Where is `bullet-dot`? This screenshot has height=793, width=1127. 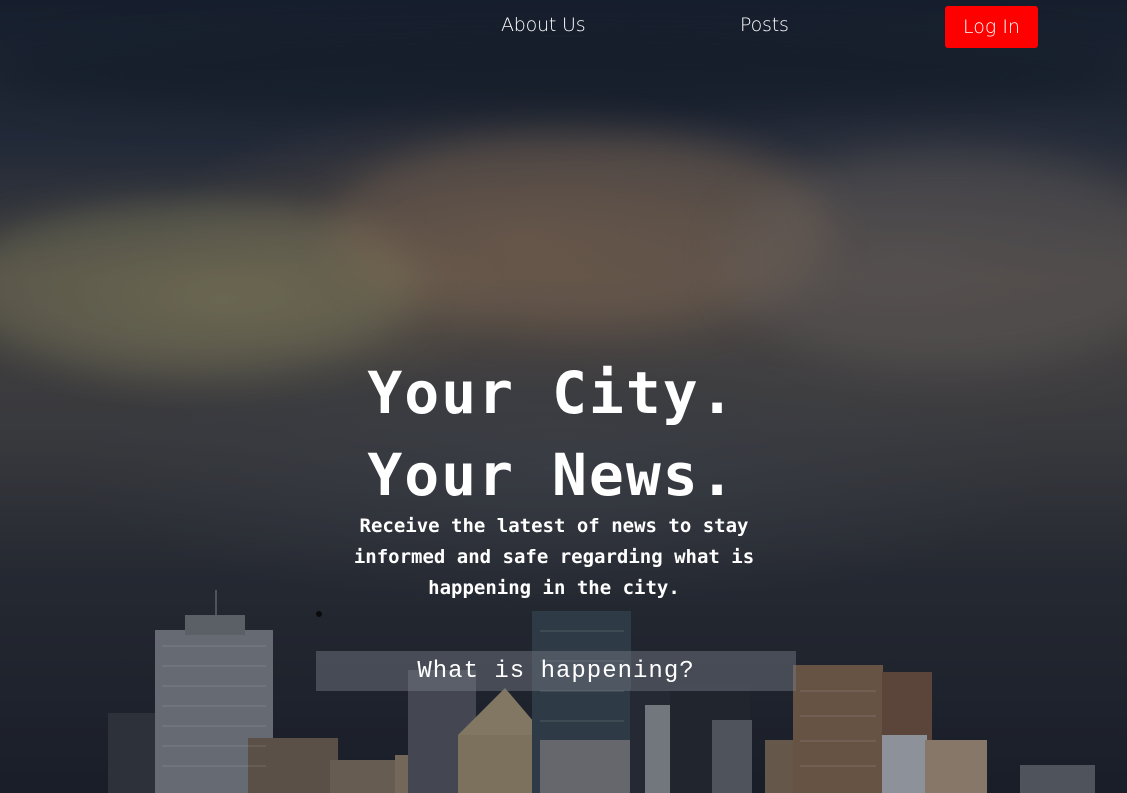
bullet-dot is located at coordinates (319, 614).